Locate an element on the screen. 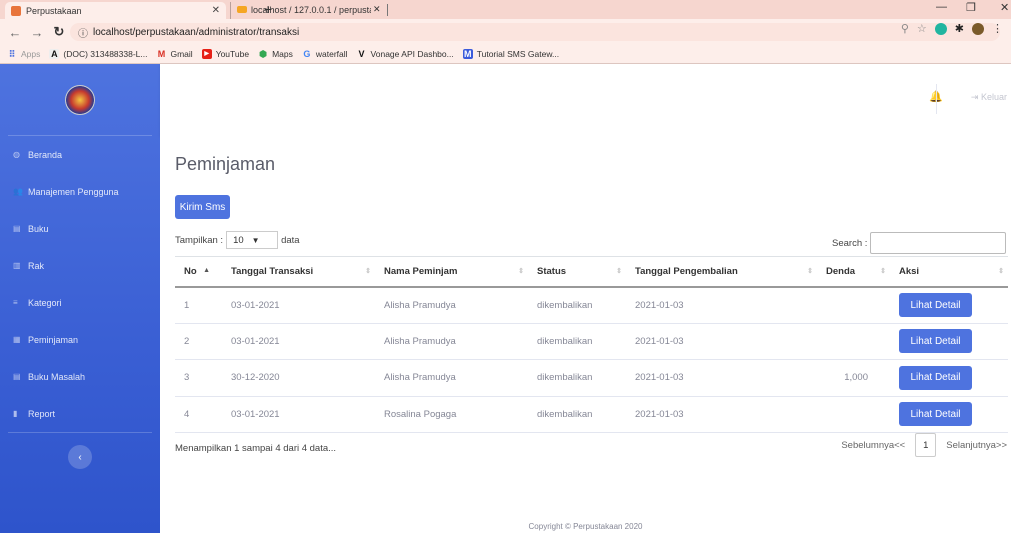 The width and height of the screenshot is (1011, 533). puzzle-icon: ✱ is located at coordinates (959, 28).